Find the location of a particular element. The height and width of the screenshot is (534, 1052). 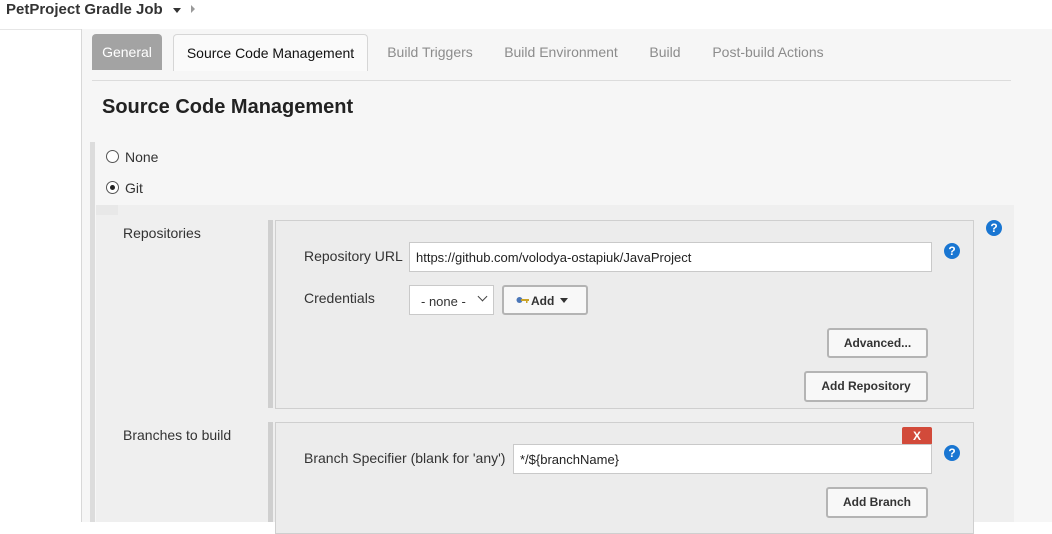

branch-specifier-help-icon: ? is located at coordinates (952, 453).